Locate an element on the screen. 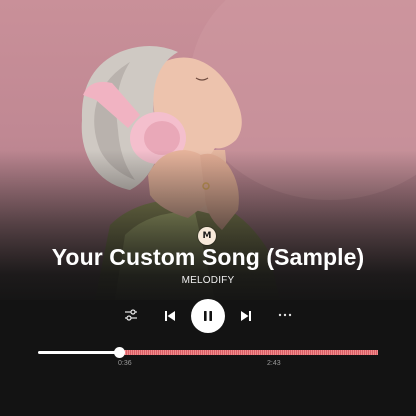 This screenshot has width=416, height=416. brand-badge: M is located at coordinates (207, 236).